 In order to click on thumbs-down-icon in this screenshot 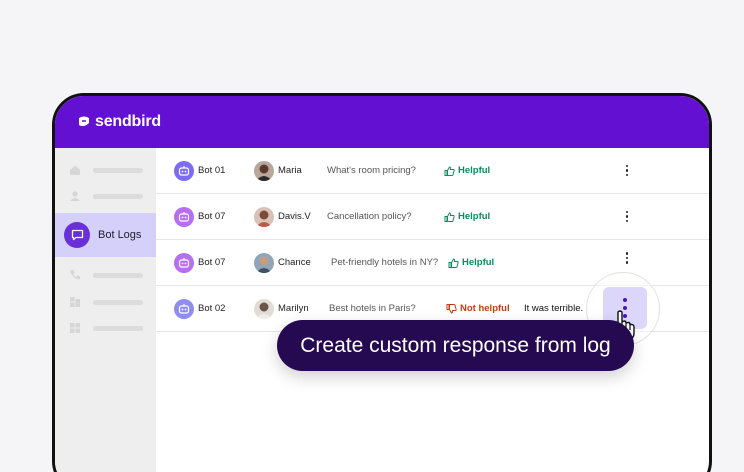, I will do `click(451, 308)`.